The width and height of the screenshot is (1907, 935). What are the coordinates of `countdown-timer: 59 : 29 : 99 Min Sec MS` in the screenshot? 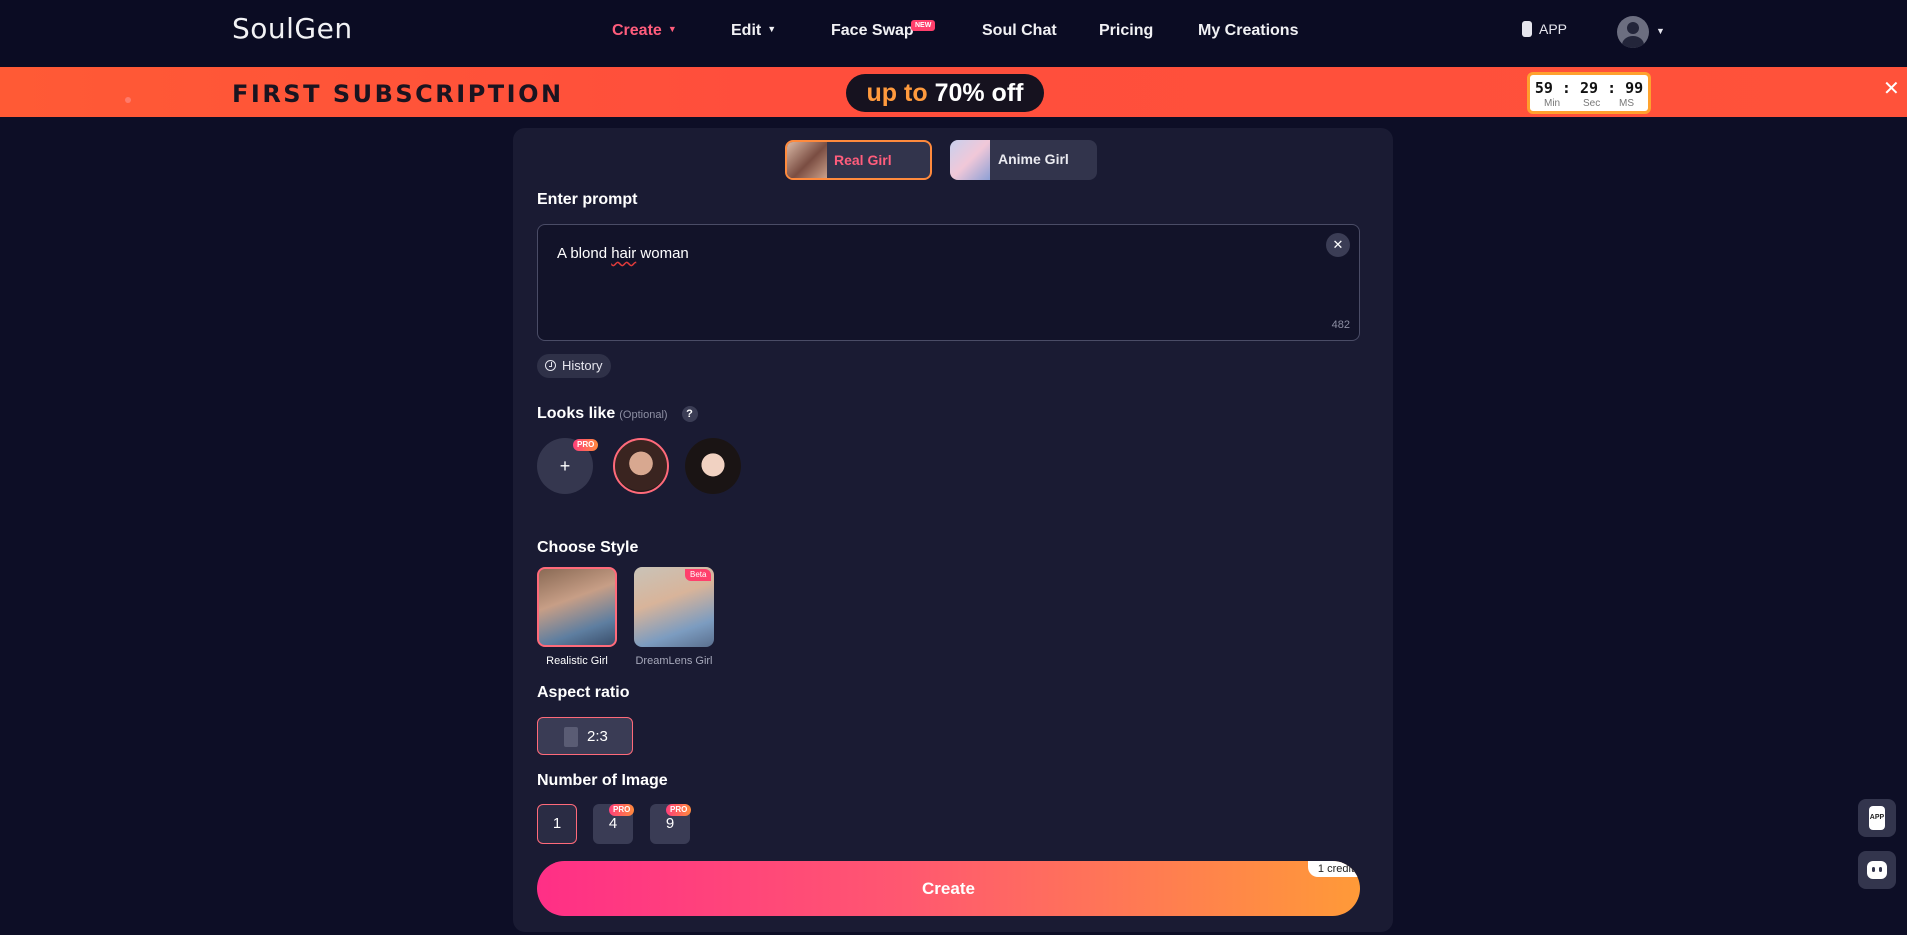 It's located at (1589, 93).